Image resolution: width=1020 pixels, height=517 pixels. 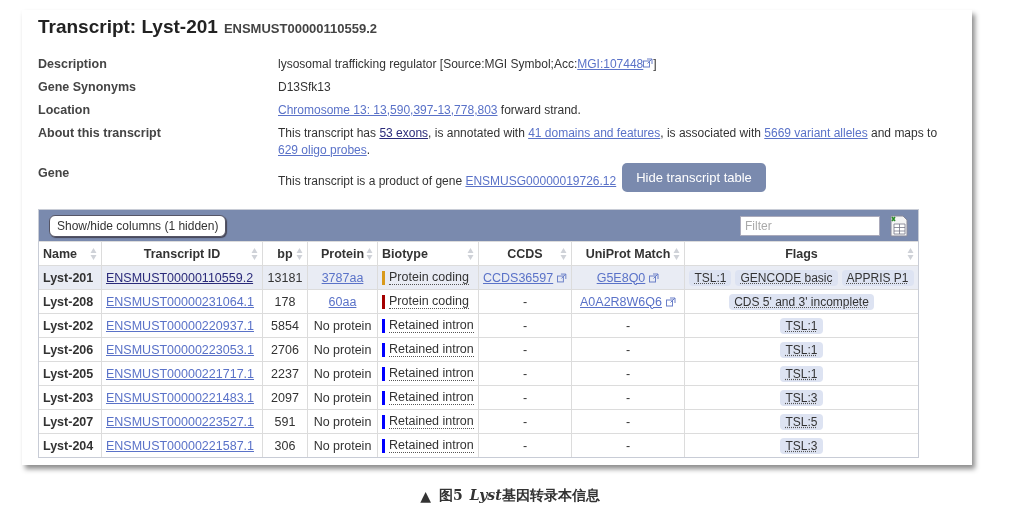 What do you see at coordinates (478, 397) in the screenshot?
I see `table-row: Lyst-203 ENSMUST00000221483.1 2097 No protein Retained intron - - TSL:3` at bounding box center [478, 397].